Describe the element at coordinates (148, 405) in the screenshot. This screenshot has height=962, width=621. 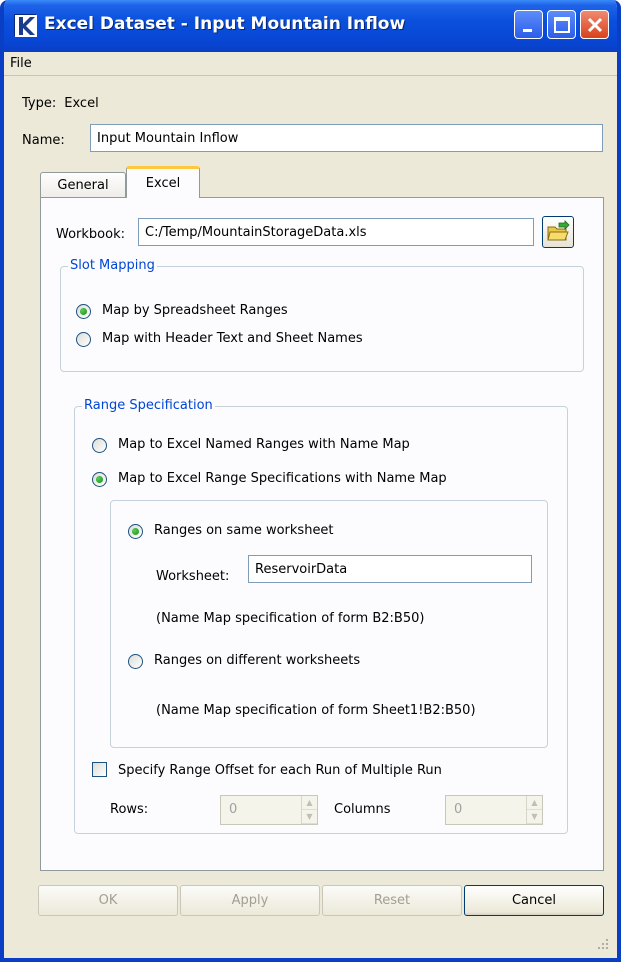
I see `range-specification-legend: Range Specification` at that location.